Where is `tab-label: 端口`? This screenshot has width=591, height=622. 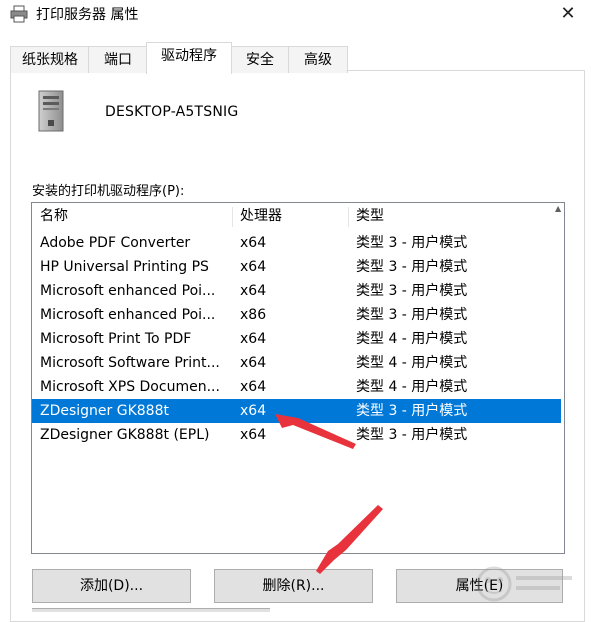 tab-label: 端口 is located at coordinates (118, 60).